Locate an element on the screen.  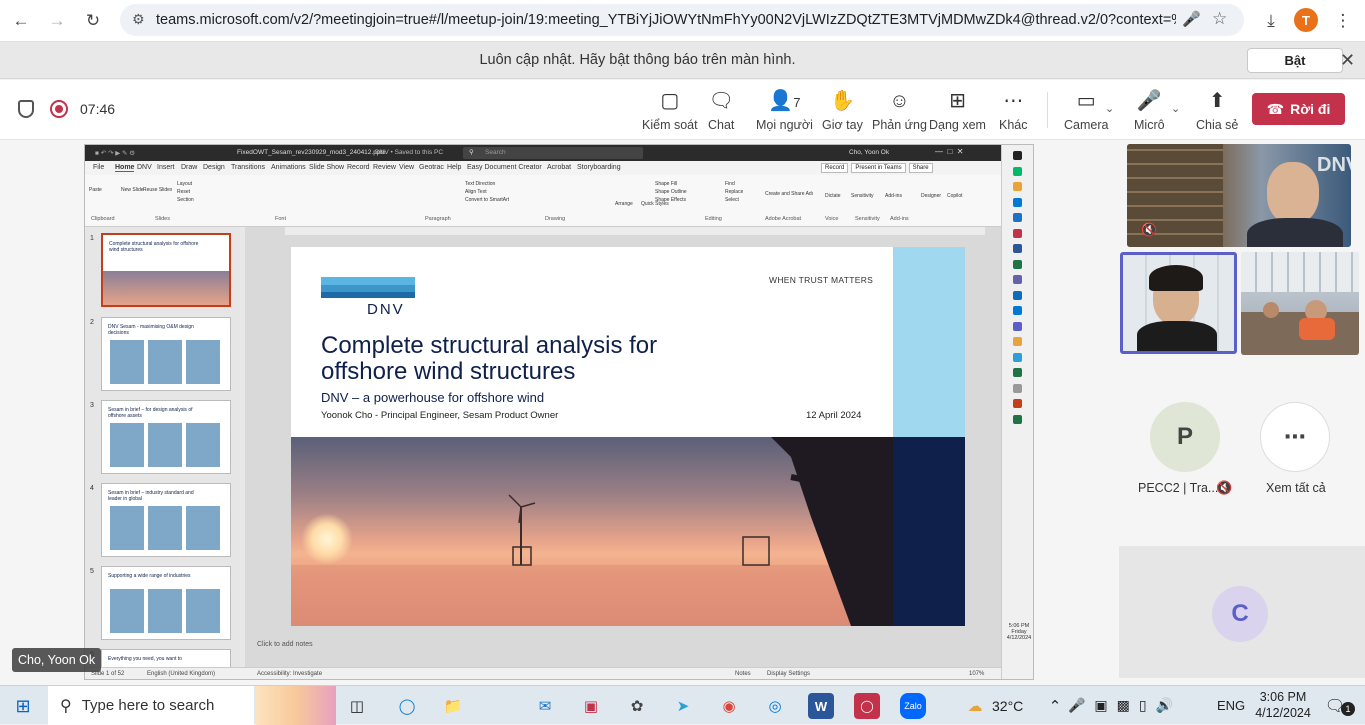
ribbon-button-shape-effects: Shape Effects is located at coordinates (670, 200).